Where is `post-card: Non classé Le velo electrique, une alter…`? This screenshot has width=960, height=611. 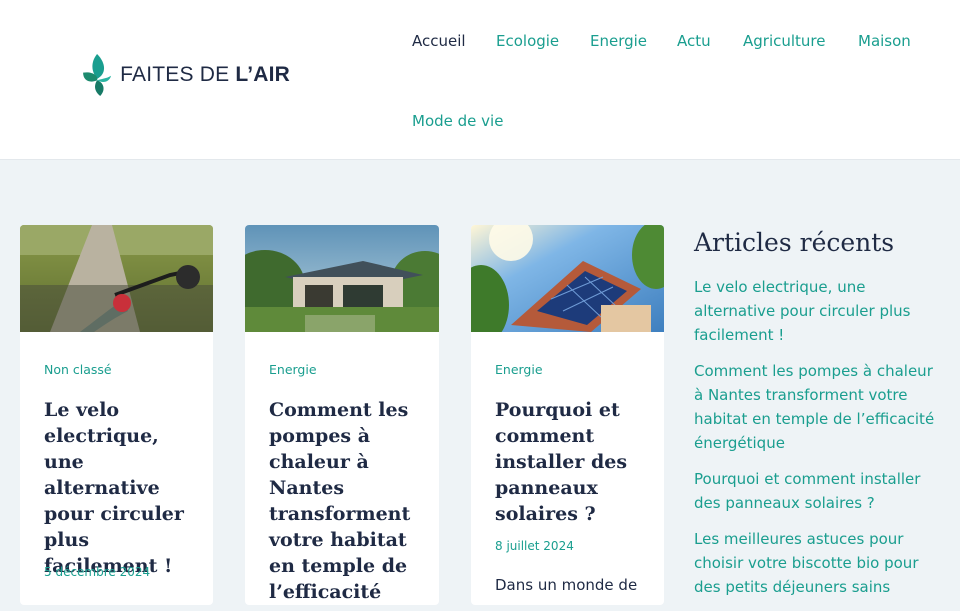
post-card: Non classé Le velo electrique, une alter… is located at coordinates (116, 415).